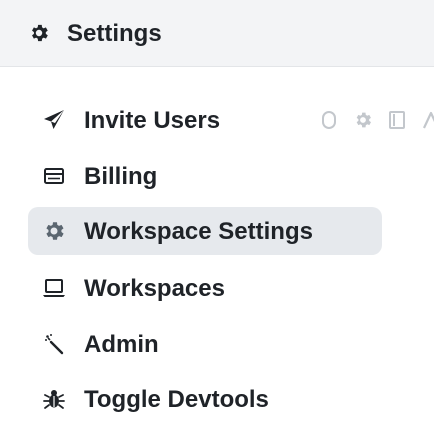  Describe the element at coordinates (114, 33) in the screenshot. I see `page-title: Settings` at that location.